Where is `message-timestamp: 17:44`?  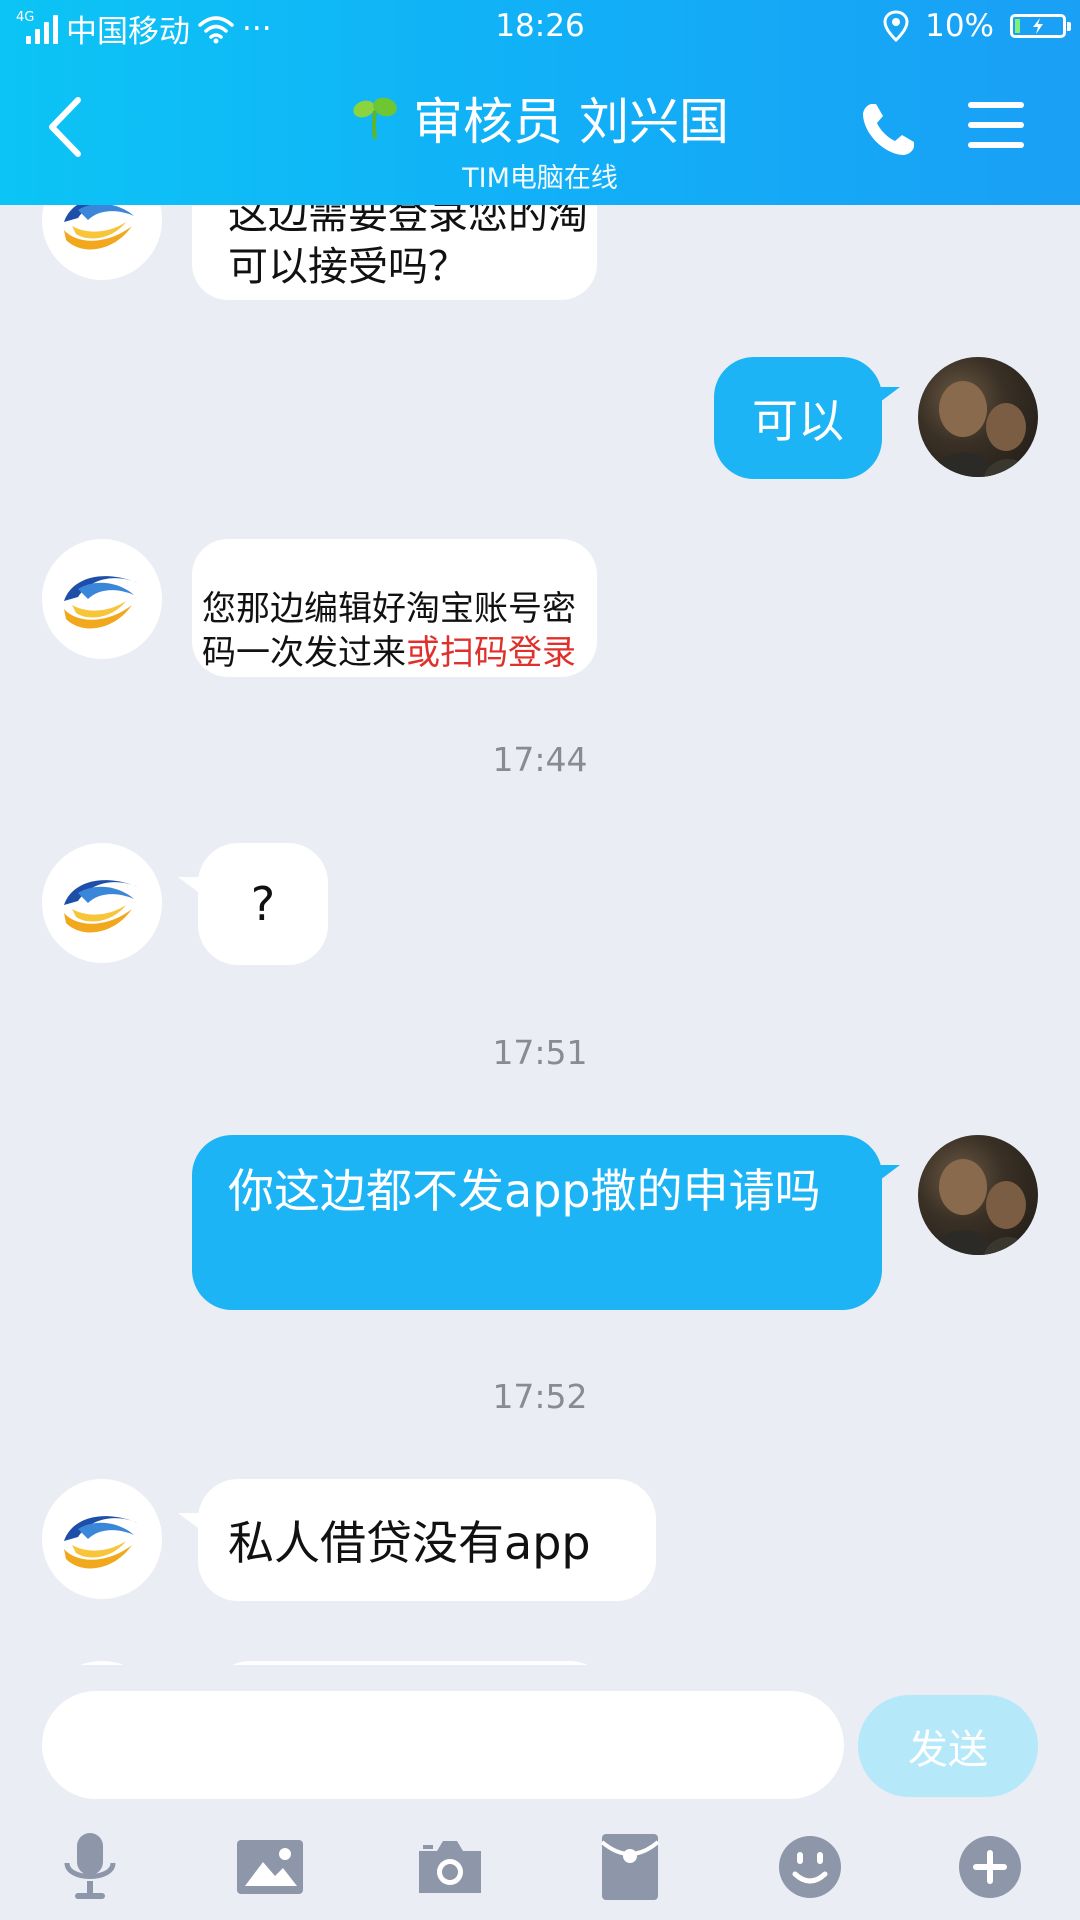 message-timestamp: 17:44 is located at coordinates (540, 759).